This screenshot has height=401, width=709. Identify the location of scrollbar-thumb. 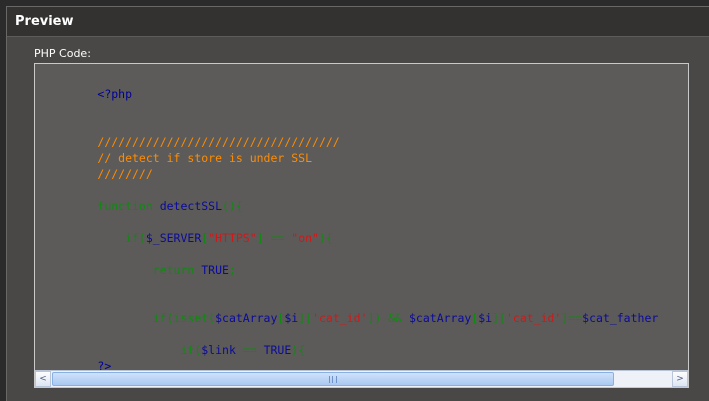
(333, 379).